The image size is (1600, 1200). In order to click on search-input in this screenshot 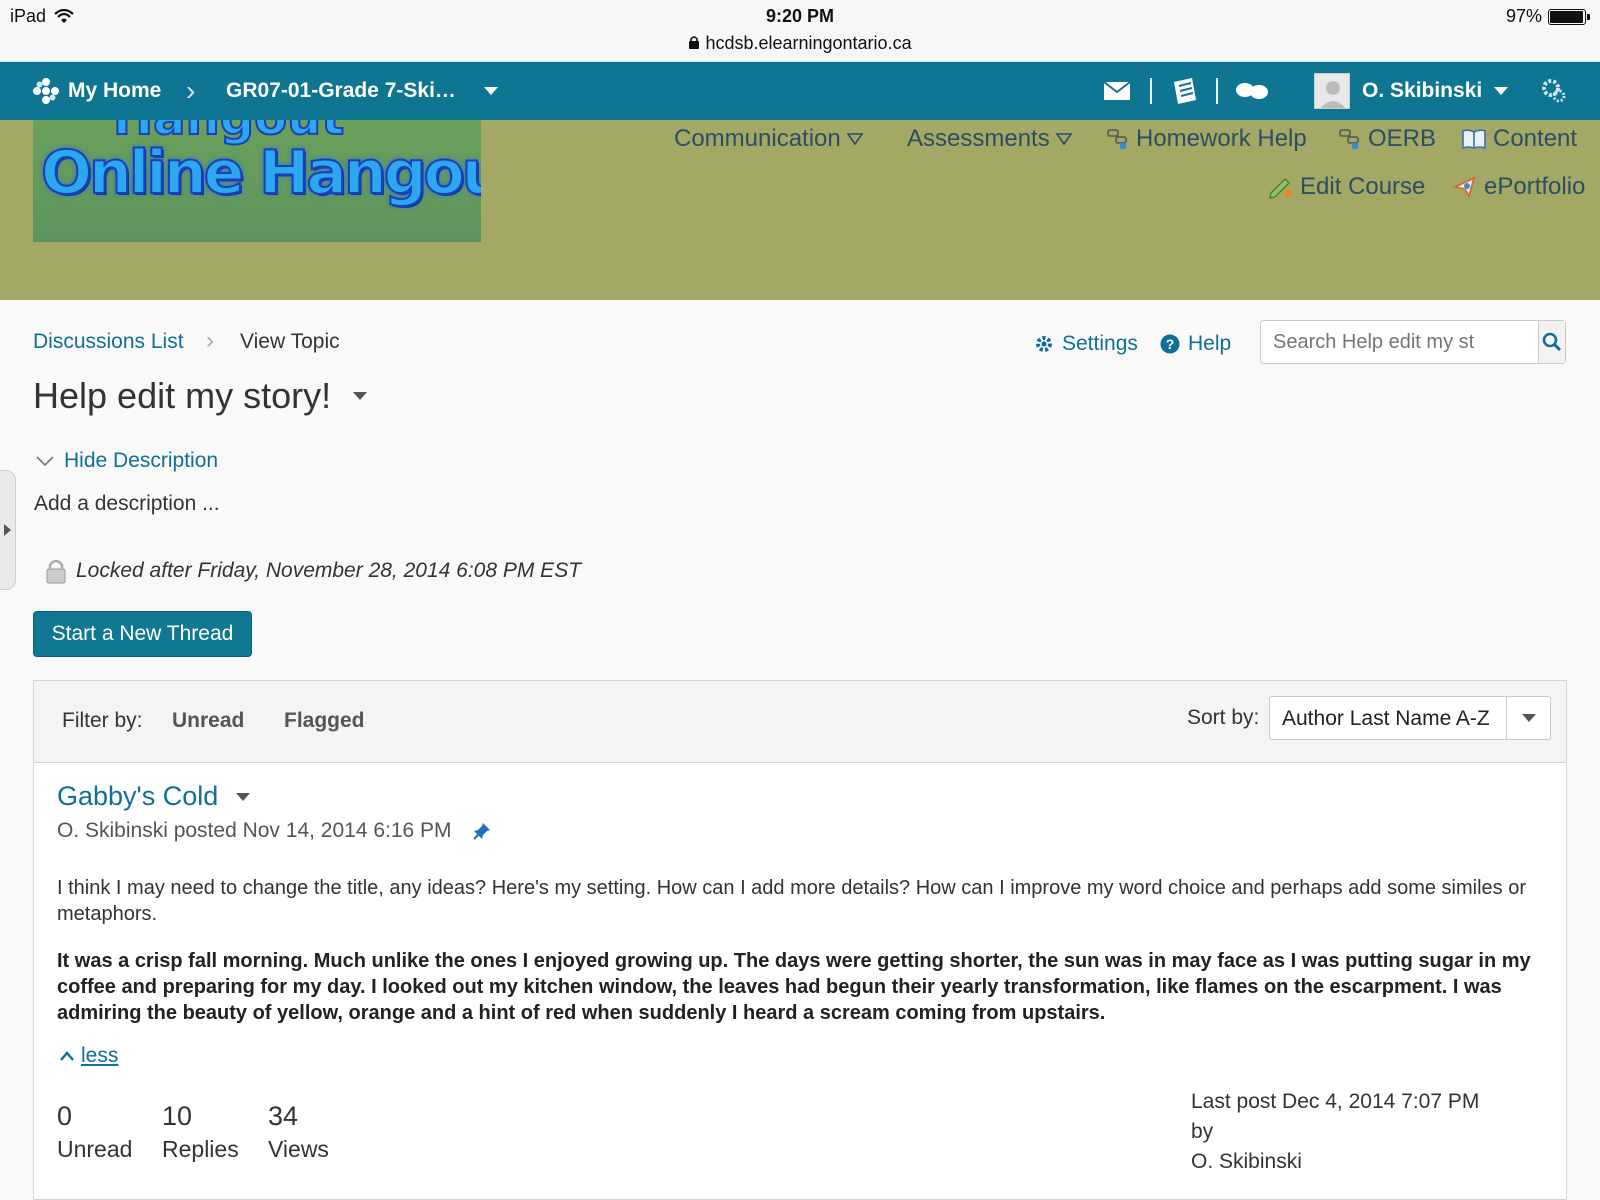, I will do `click(1399, 342)`.